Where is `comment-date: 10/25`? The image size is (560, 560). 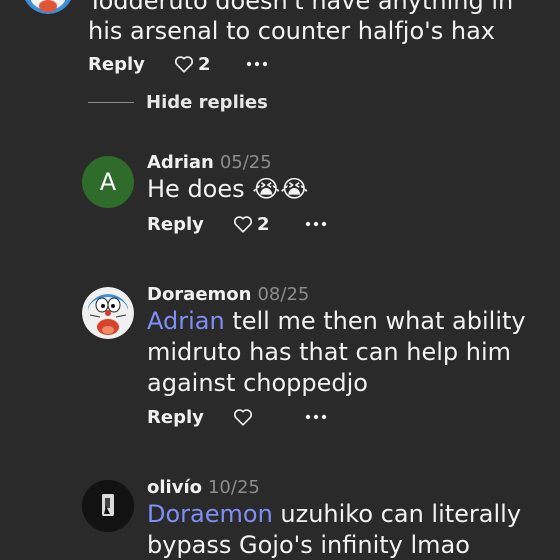
comment-date: 10/25 is located at coordinates (233, 487).